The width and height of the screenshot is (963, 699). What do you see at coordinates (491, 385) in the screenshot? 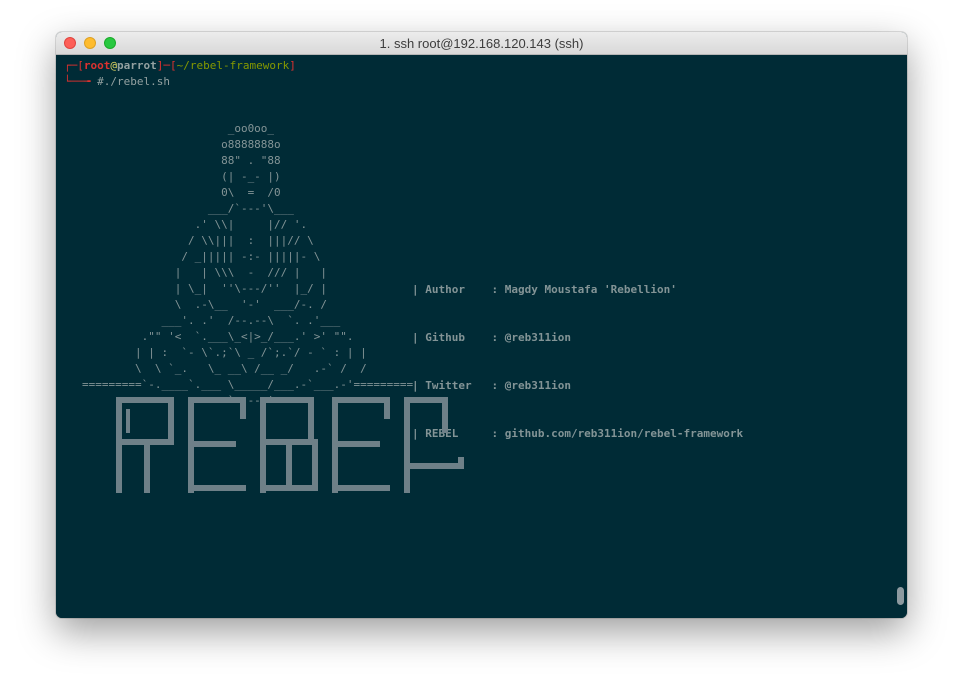
I see `info-twitter: | Twitter : @reb311ion` at bounding box center [491, 385].